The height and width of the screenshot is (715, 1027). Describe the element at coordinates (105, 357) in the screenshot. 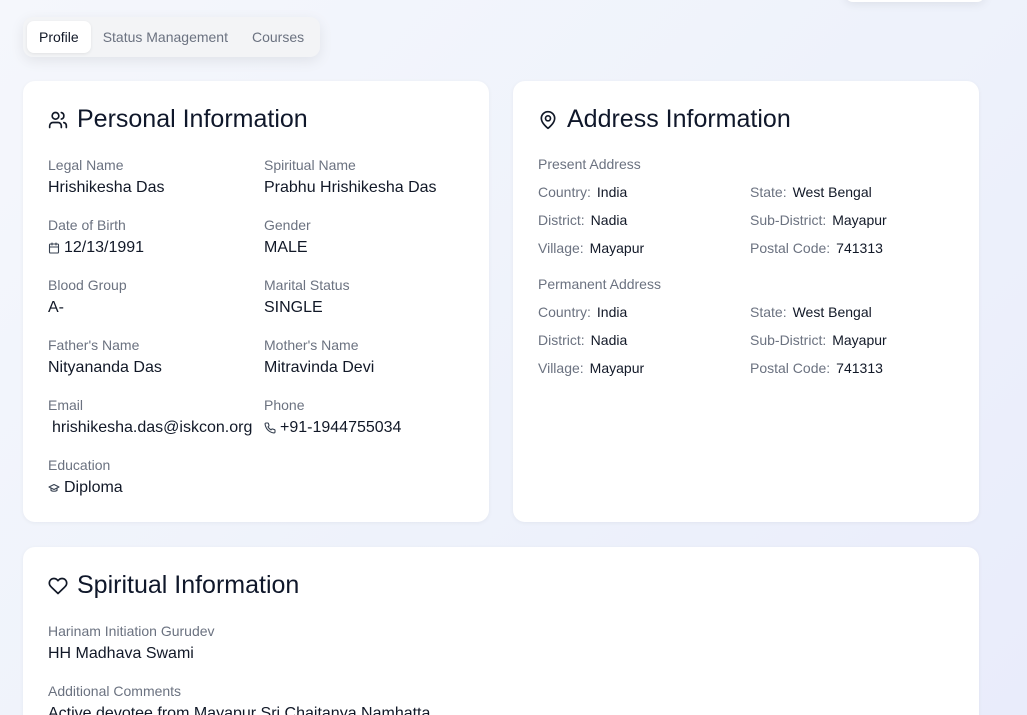

I see `fathers-name-field: Father's Name Nityananda Das` at that location.